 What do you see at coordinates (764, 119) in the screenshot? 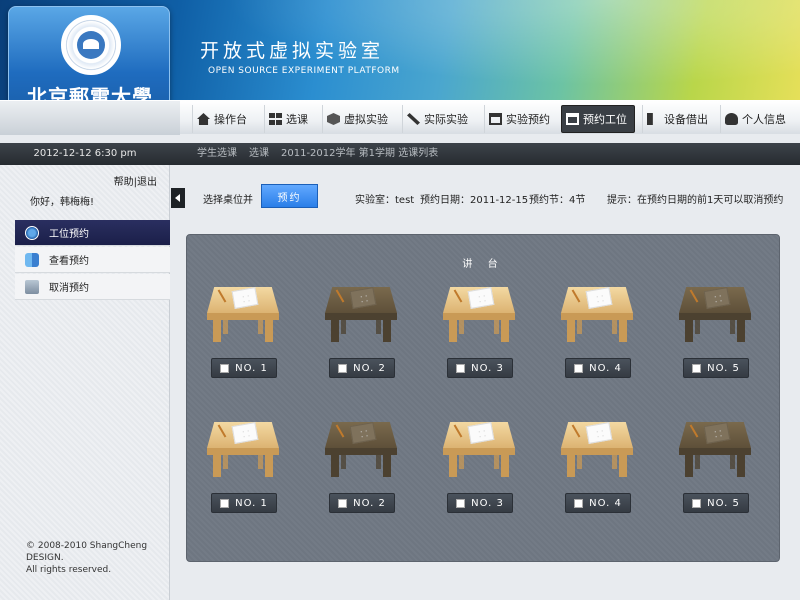
I see `nav-label: 个人信息` at bounding box center [764, 119].